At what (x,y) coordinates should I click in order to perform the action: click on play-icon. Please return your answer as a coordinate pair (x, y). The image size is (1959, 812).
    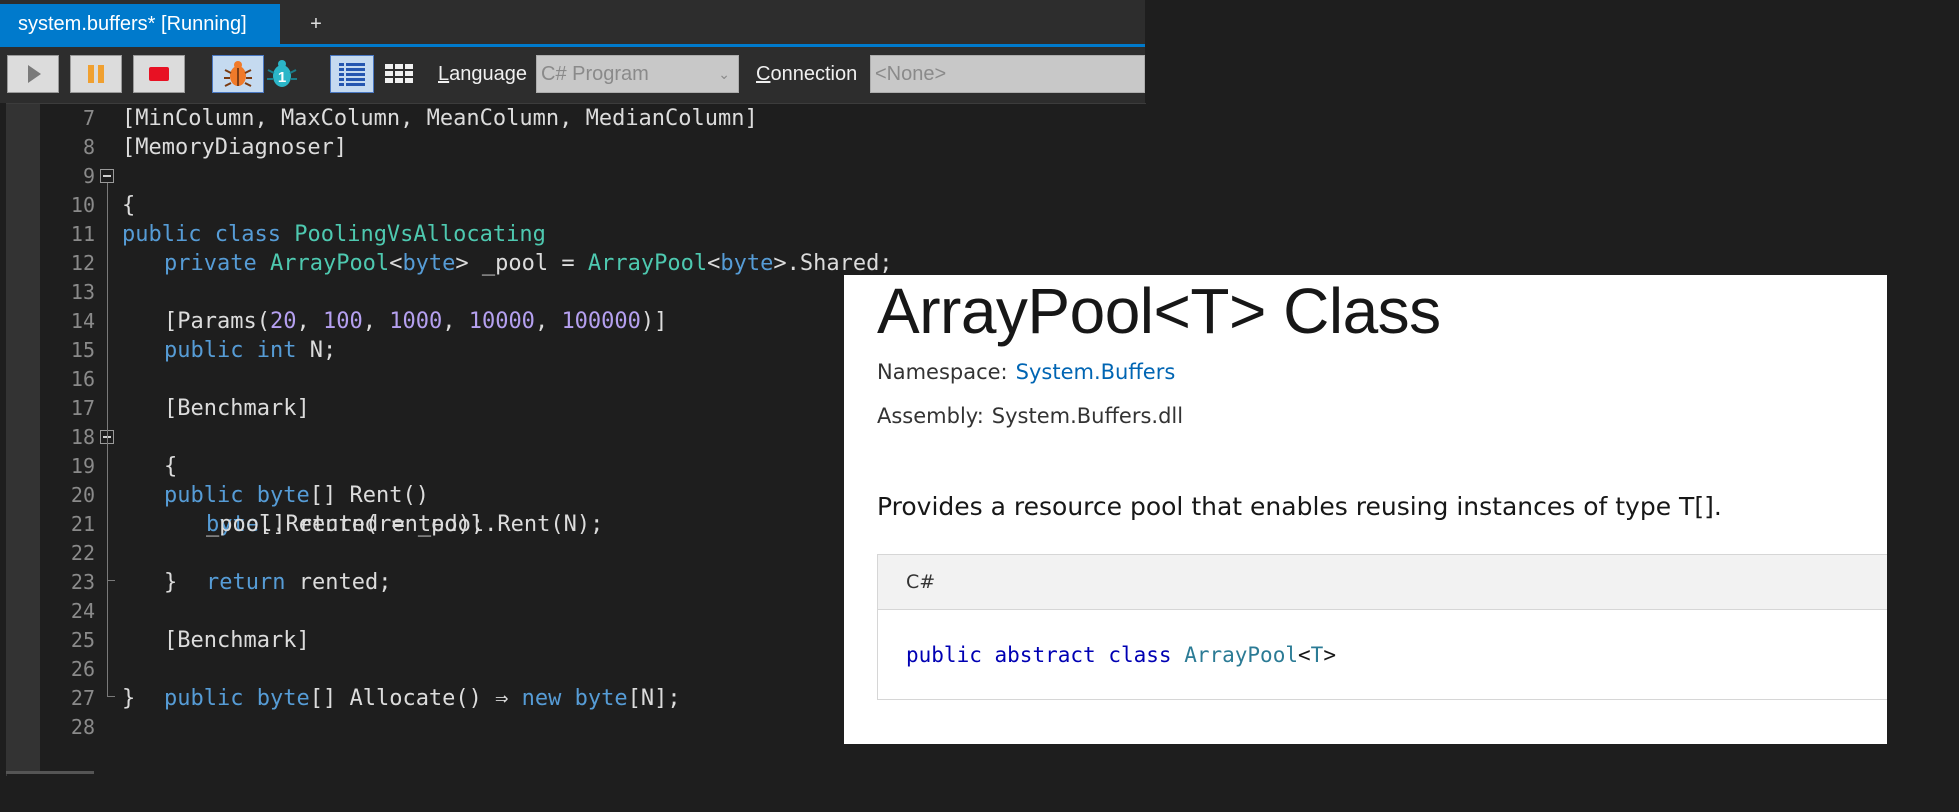
    Looking at the image, I should click on (34, 74).